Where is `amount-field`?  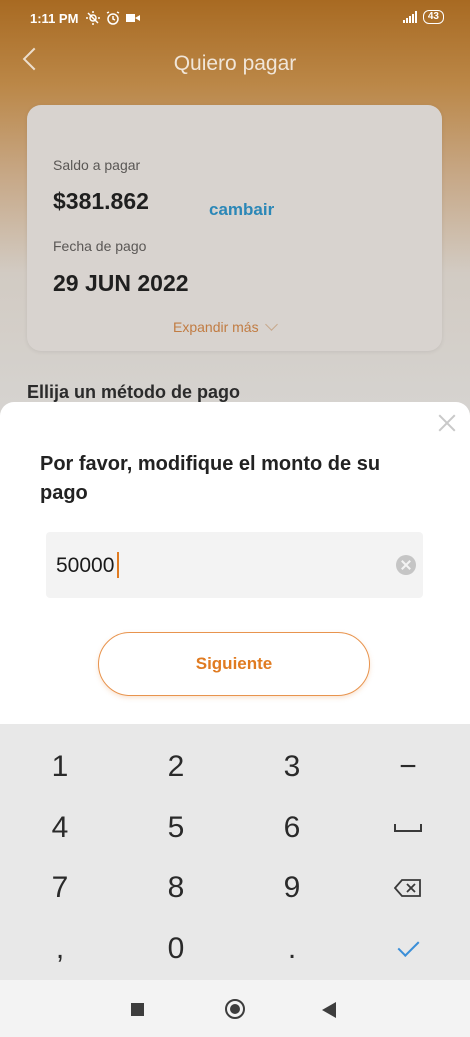 amount-field is located at coordinates (234, 566).